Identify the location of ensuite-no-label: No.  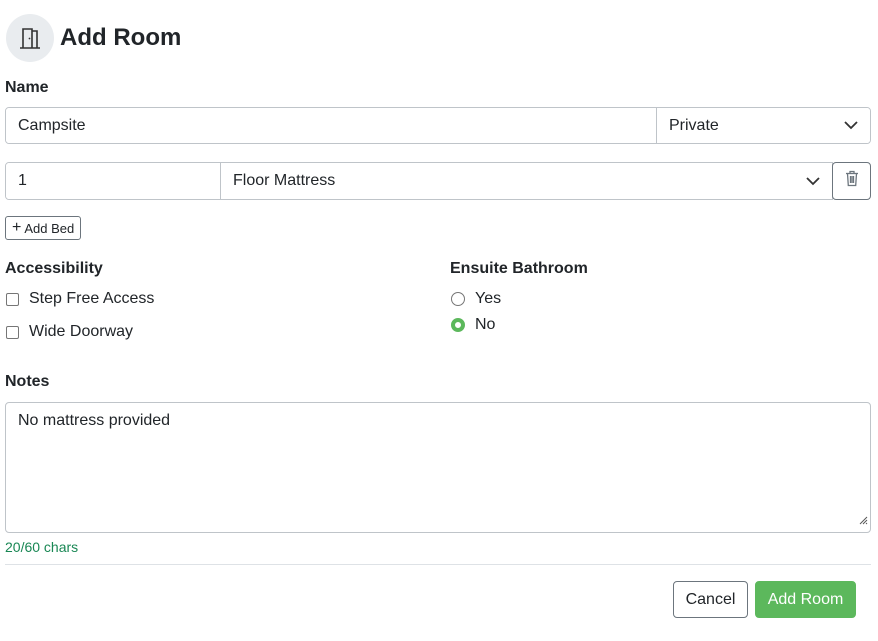
(485, 324).